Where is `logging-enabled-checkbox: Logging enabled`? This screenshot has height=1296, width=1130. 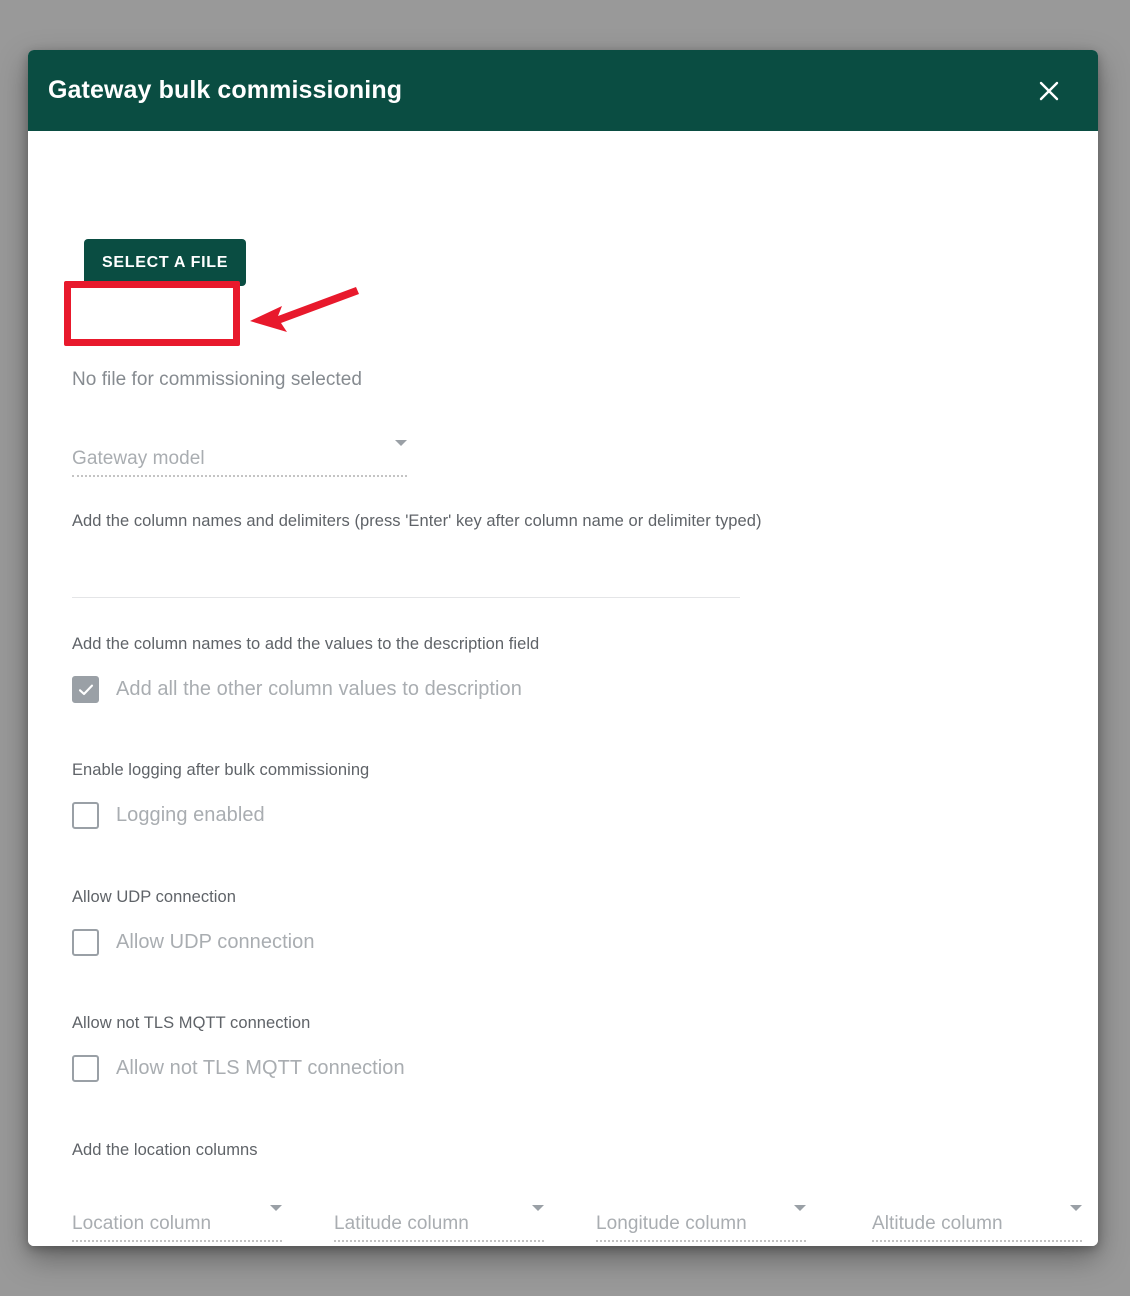
logging-enabled-checkbox: Logging enabled is located at coordinates (168, 815).